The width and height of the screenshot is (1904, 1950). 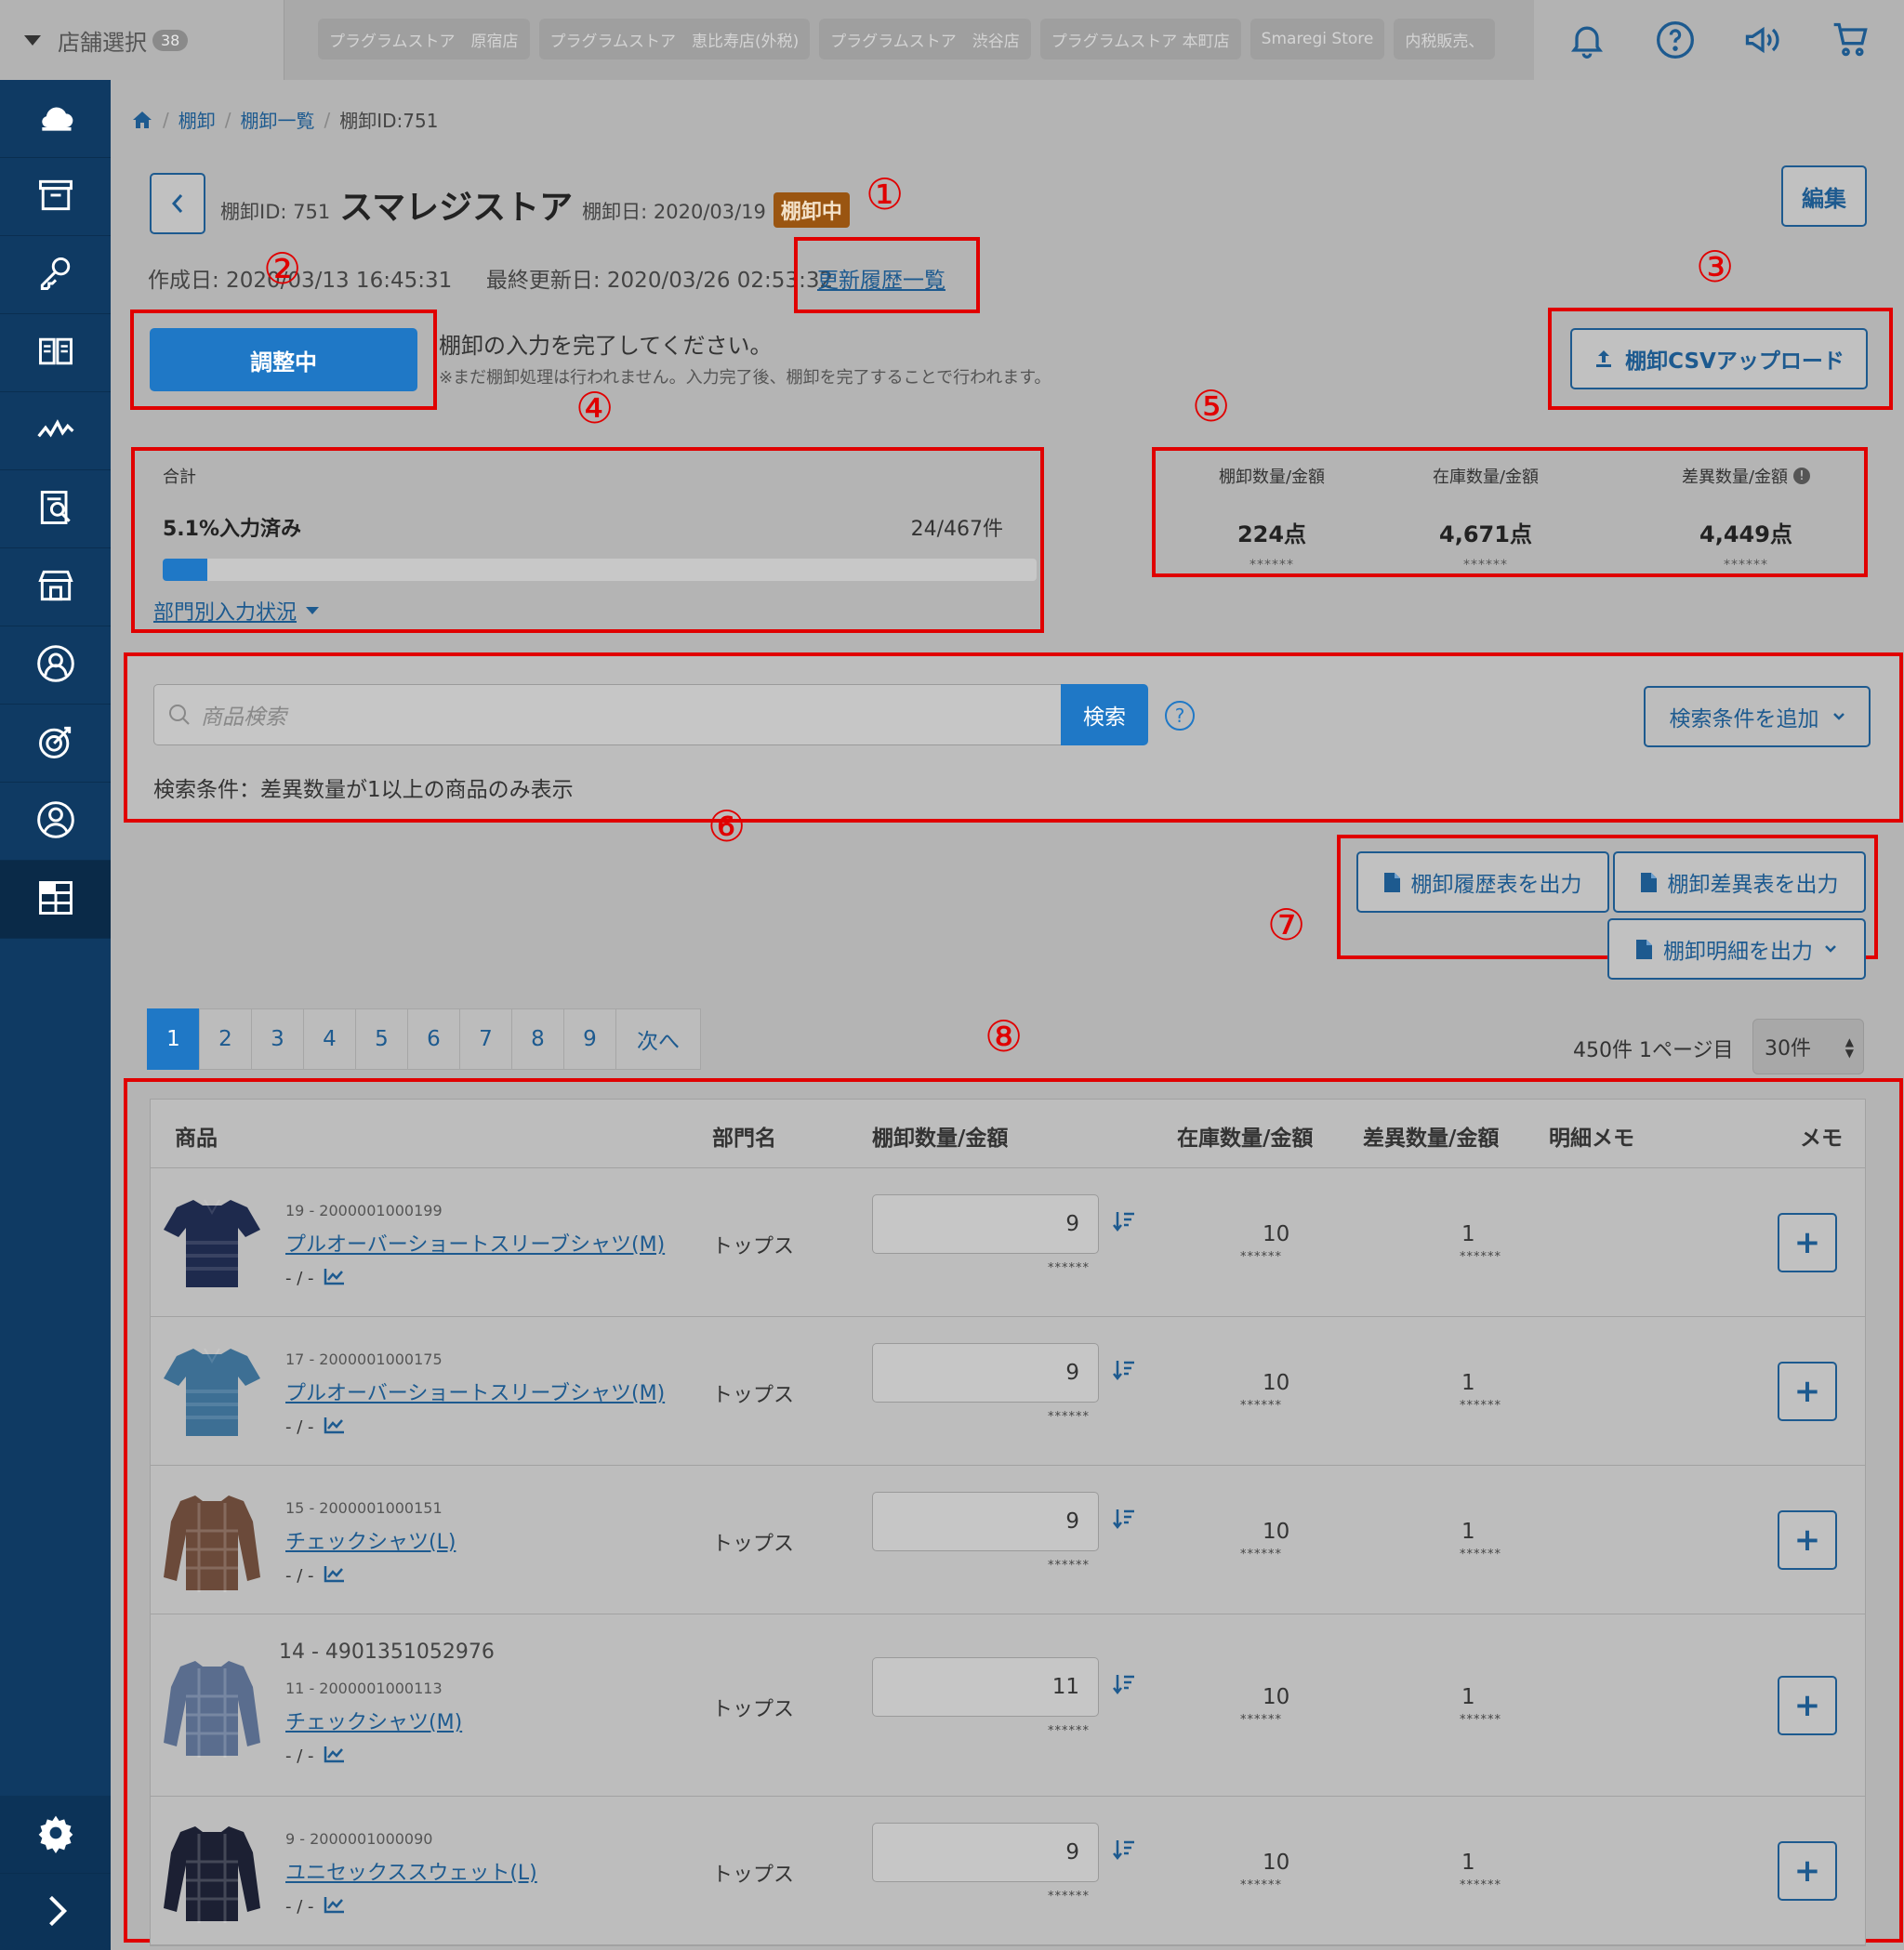 I want to click on sidebar-item-chart, so click(x=55, y=431).